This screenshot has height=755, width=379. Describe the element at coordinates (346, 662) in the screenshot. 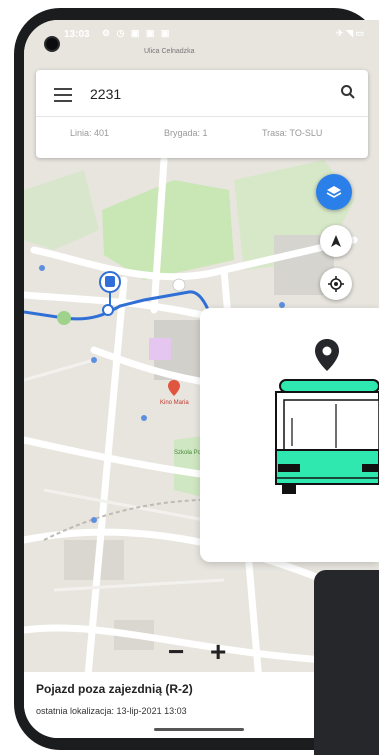

I see `dark-side-panel` at that location.